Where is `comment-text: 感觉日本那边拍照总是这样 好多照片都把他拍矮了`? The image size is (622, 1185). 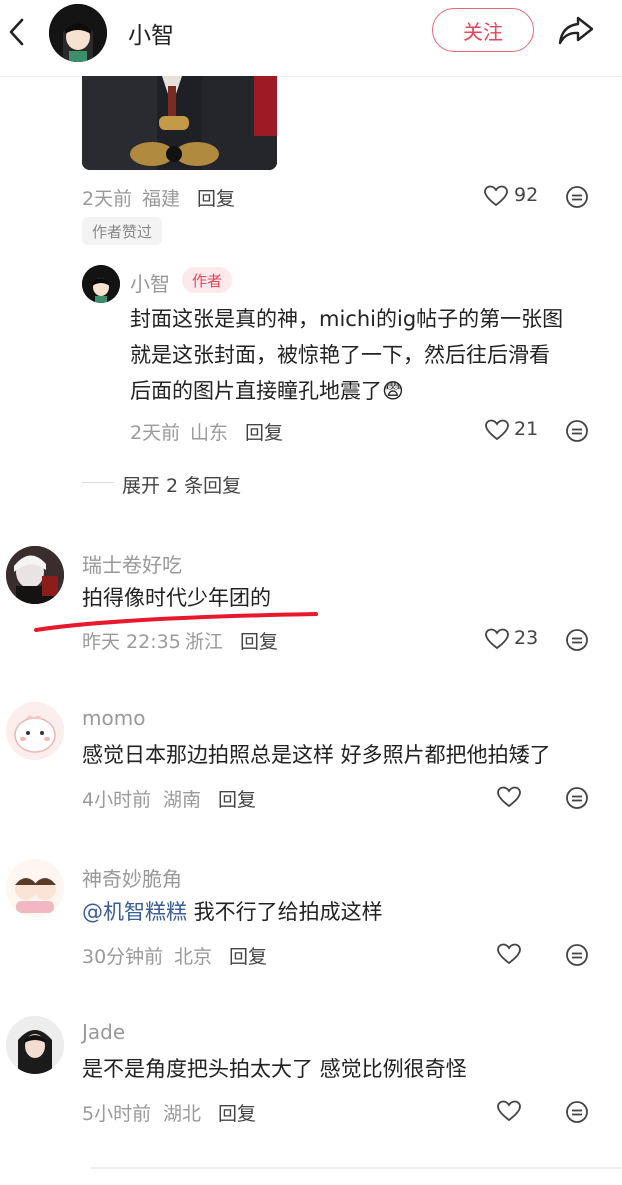 comment-text: 感觉日本那边拍照总是这样 好多照片都把他拍矮了 is located at coordinates (316, 755).